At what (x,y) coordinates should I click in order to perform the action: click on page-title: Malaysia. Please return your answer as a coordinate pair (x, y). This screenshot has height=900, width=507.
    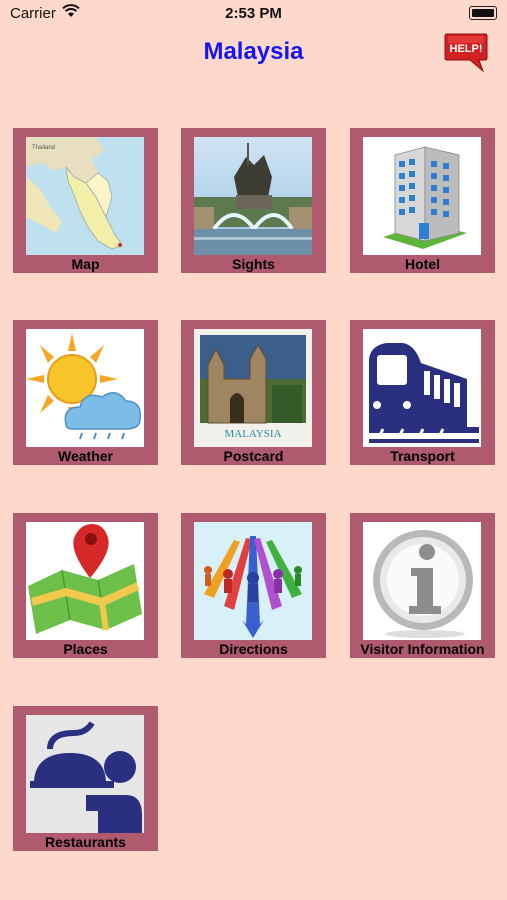
    Looking at the image, I should click on (253, 51).